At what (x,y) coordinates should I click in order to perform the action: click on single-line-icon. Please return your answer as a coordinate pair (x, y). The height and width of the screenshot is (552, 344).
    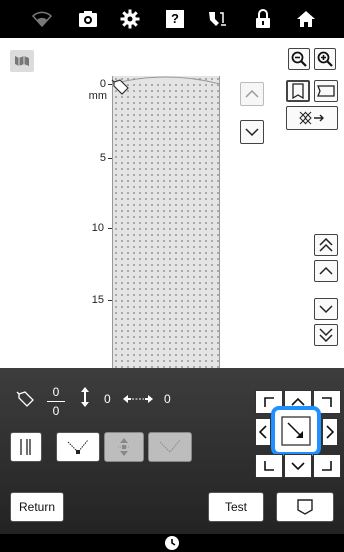
    Looking at the image, I should click on (25, 447).